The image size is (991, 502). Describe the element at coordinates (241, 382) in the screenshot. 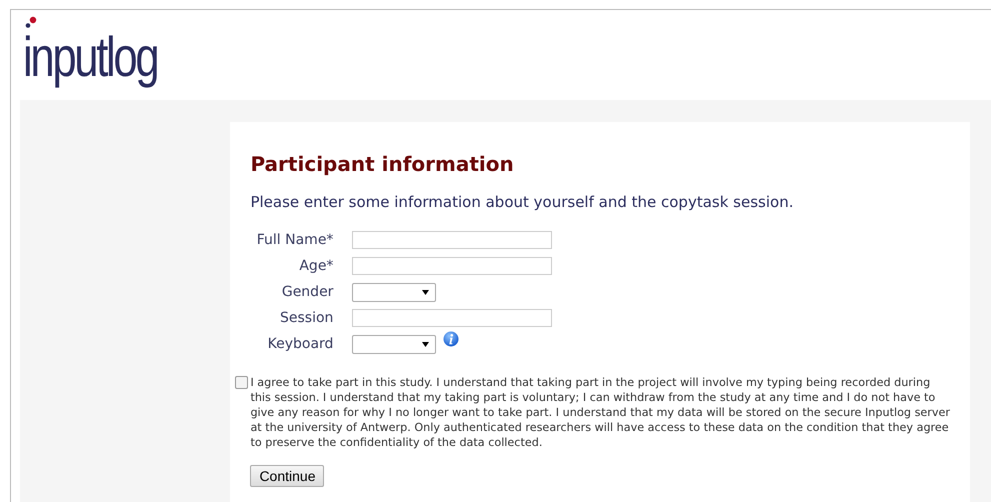

I see `consent-checkbox` at that location.